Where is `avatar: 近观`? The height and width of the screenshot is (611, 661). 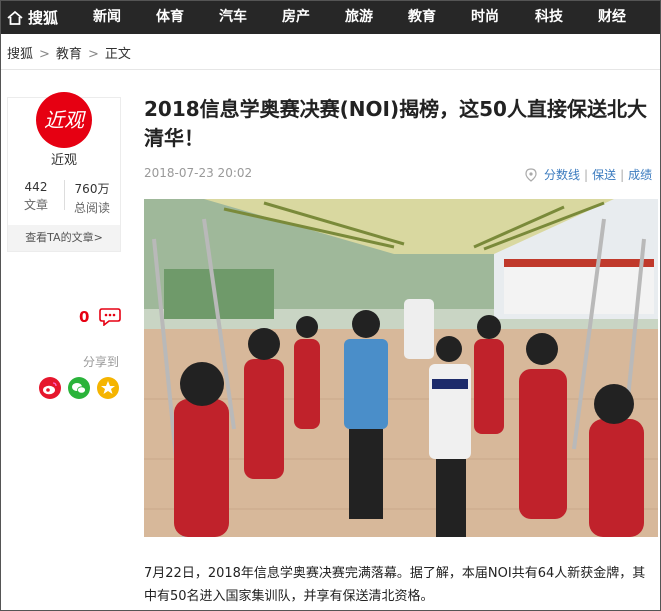 avatar: 近观 is located at coordinates (64, 120).